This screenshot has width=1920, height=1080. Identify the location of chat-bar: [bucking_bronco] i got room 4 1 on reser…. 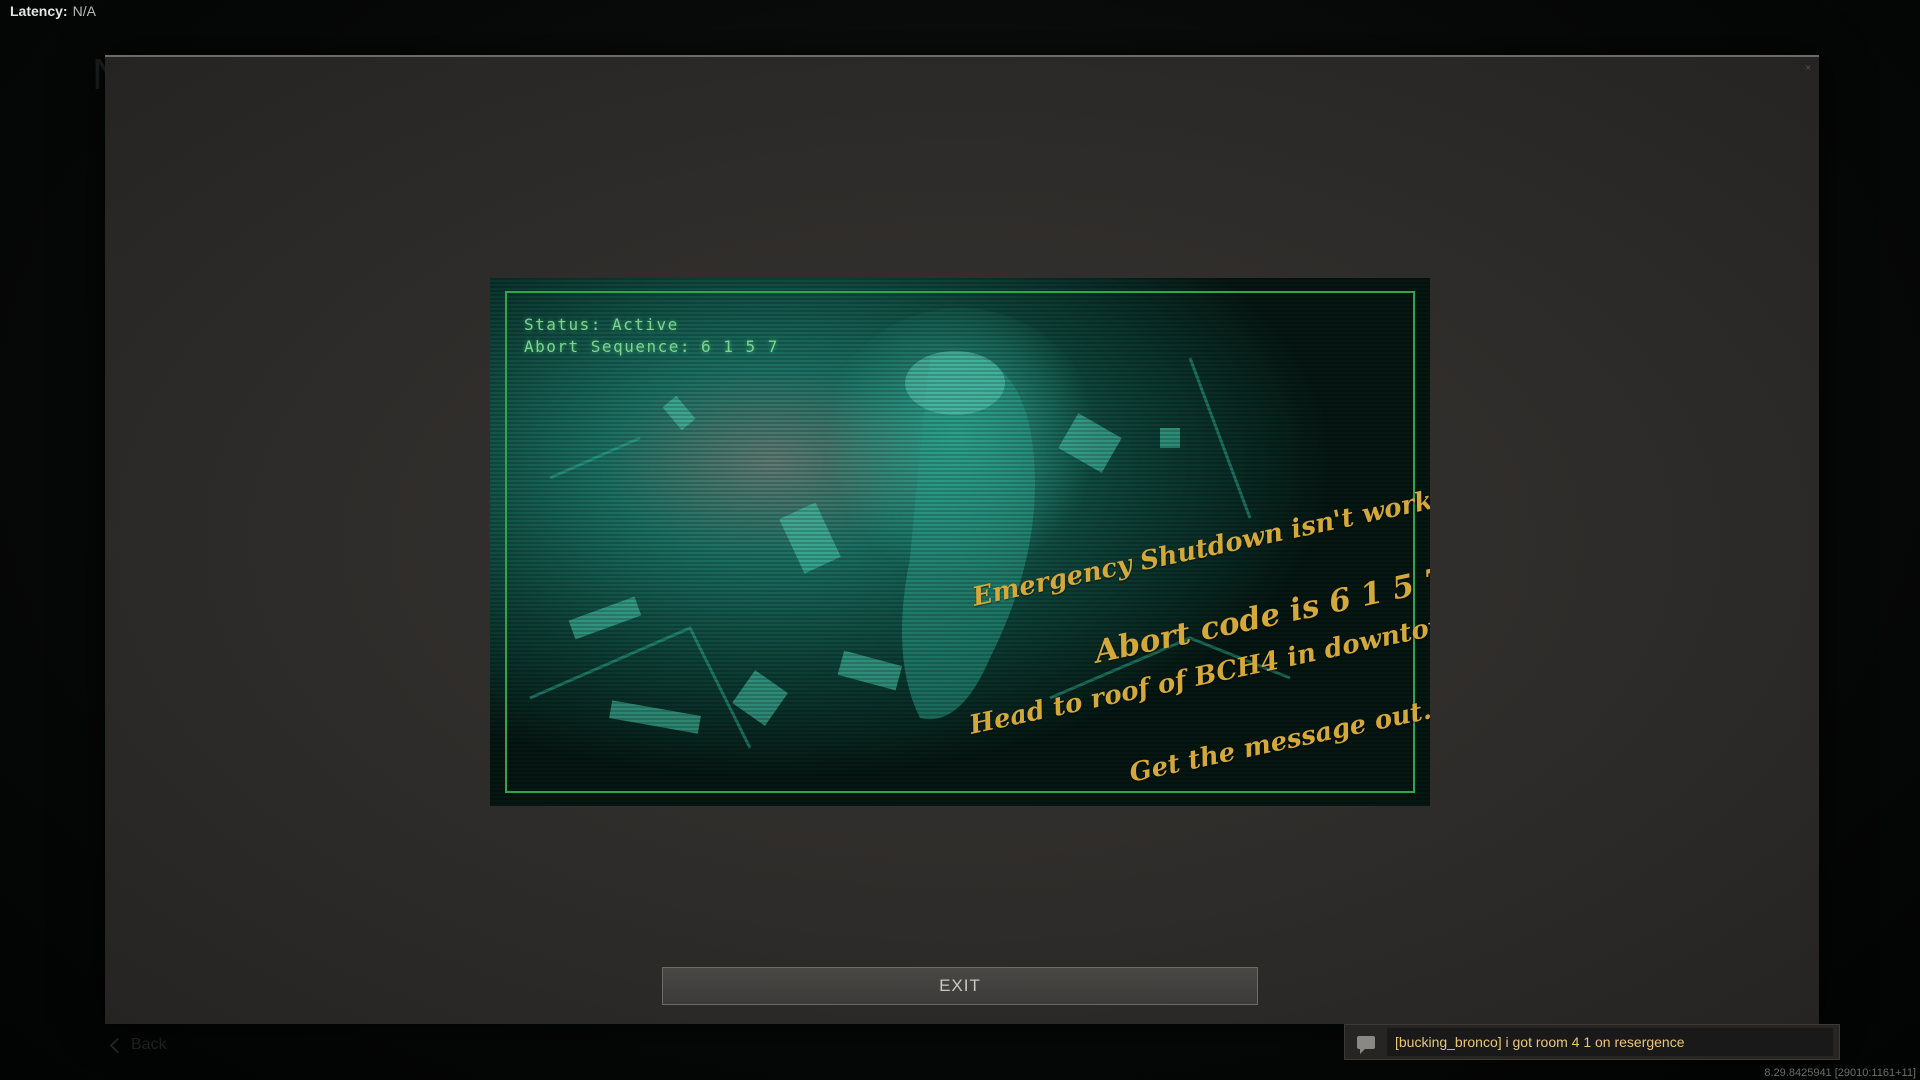
(1592, 1042).